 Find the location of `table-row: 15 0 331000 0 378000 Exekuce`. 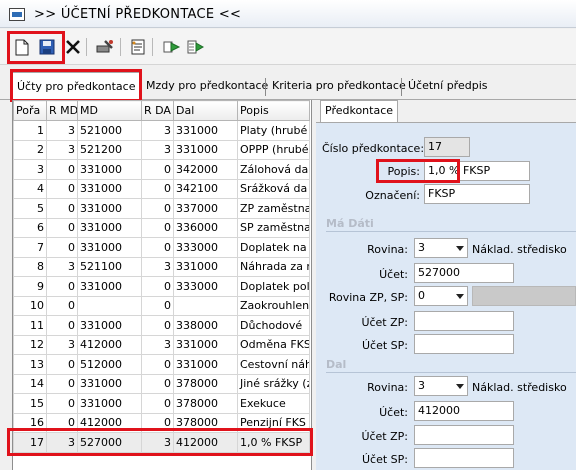

table-row: 15 0 331000 0 378000 Exekuce is located at coordinates (161, 403).